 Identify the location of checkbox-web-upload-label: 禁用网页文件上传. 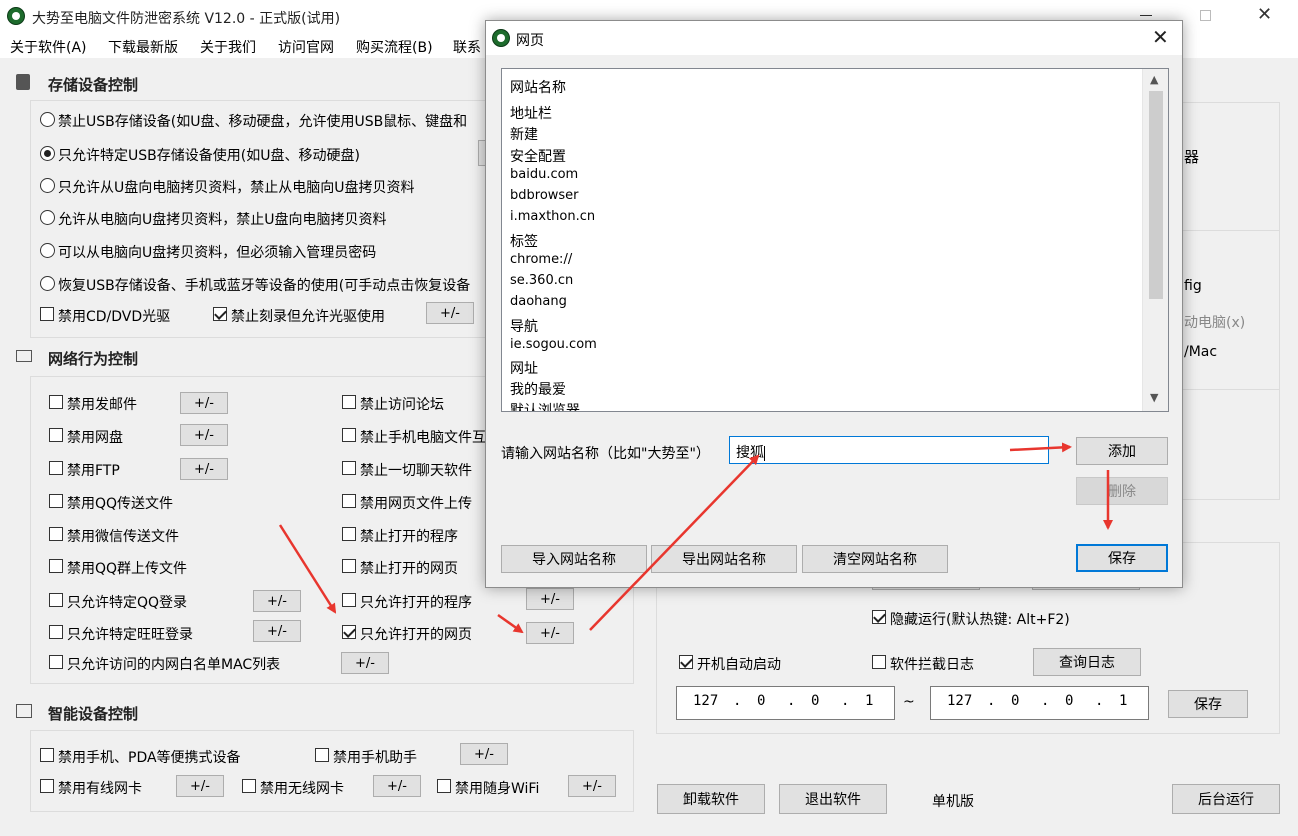
(416, 504).